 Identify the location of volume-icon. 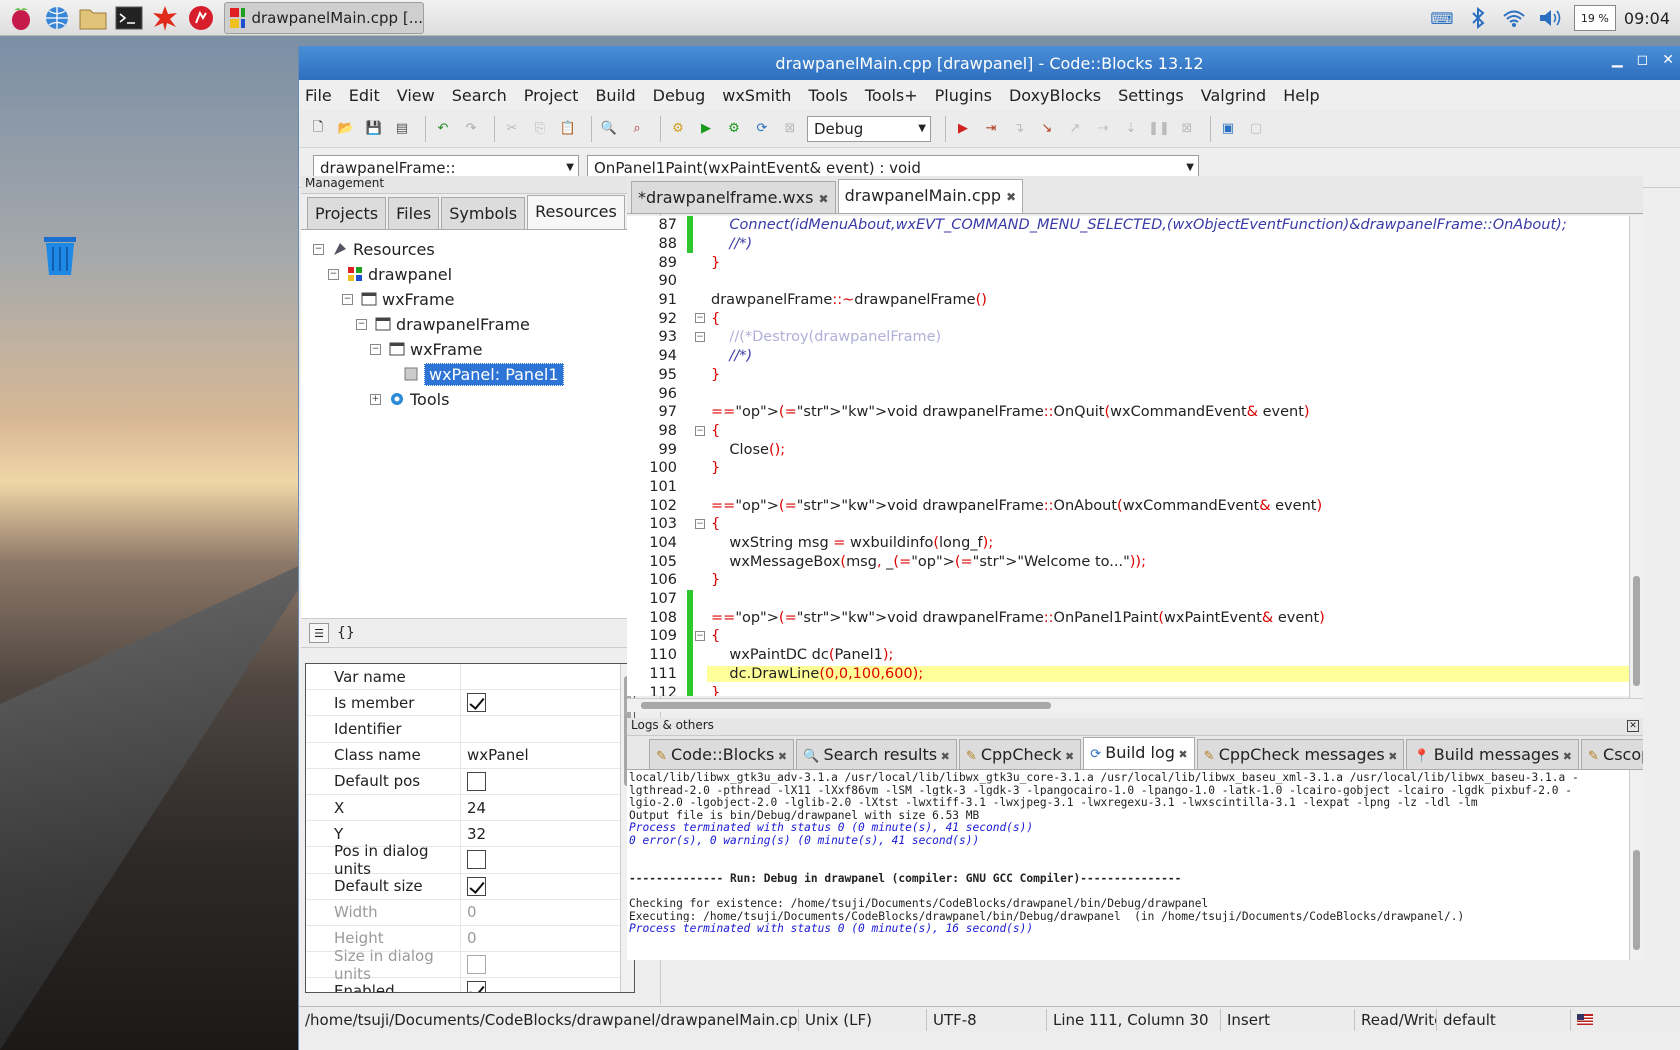
(1550, 18).